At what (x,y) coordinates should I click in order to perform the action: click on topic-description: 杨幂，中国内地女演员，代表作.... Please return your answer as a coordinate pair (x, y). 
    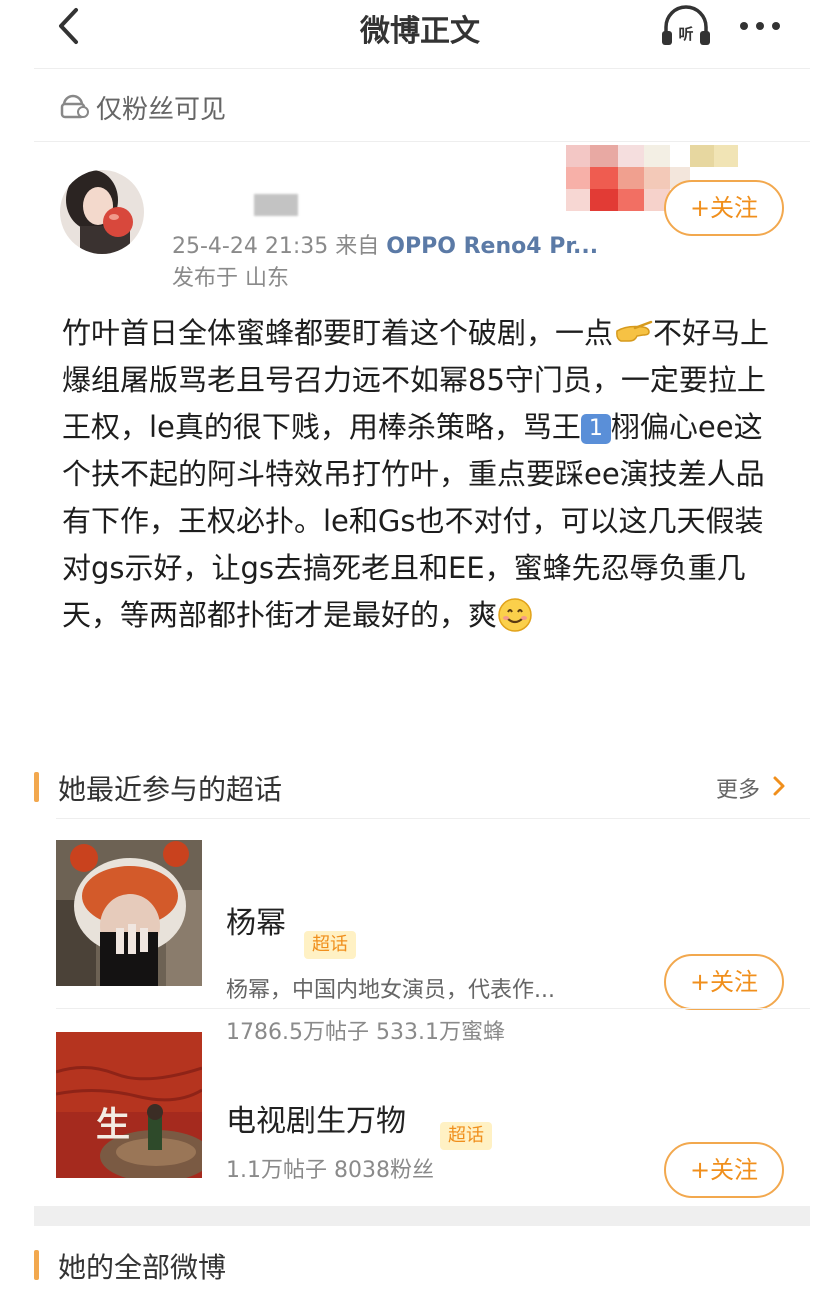
    Looking at the image, I should click on (390, 990).